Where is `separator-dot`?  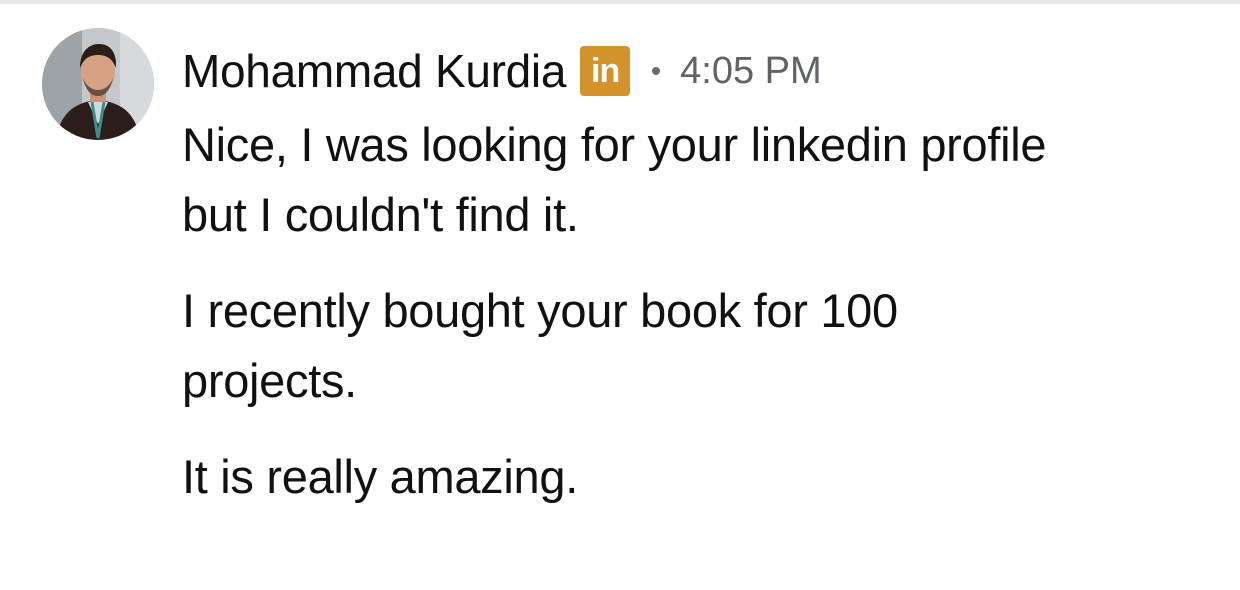 separator-dot is located at coordinates (656, 71).